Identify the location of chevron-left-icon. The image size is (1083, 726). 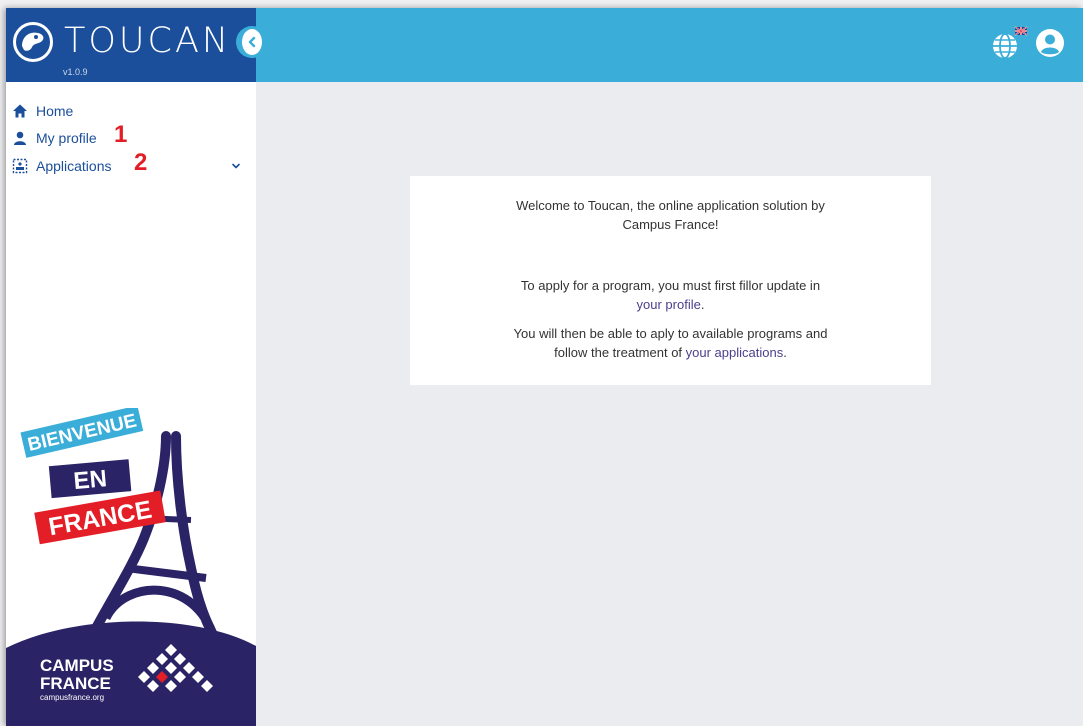
(252, 42).